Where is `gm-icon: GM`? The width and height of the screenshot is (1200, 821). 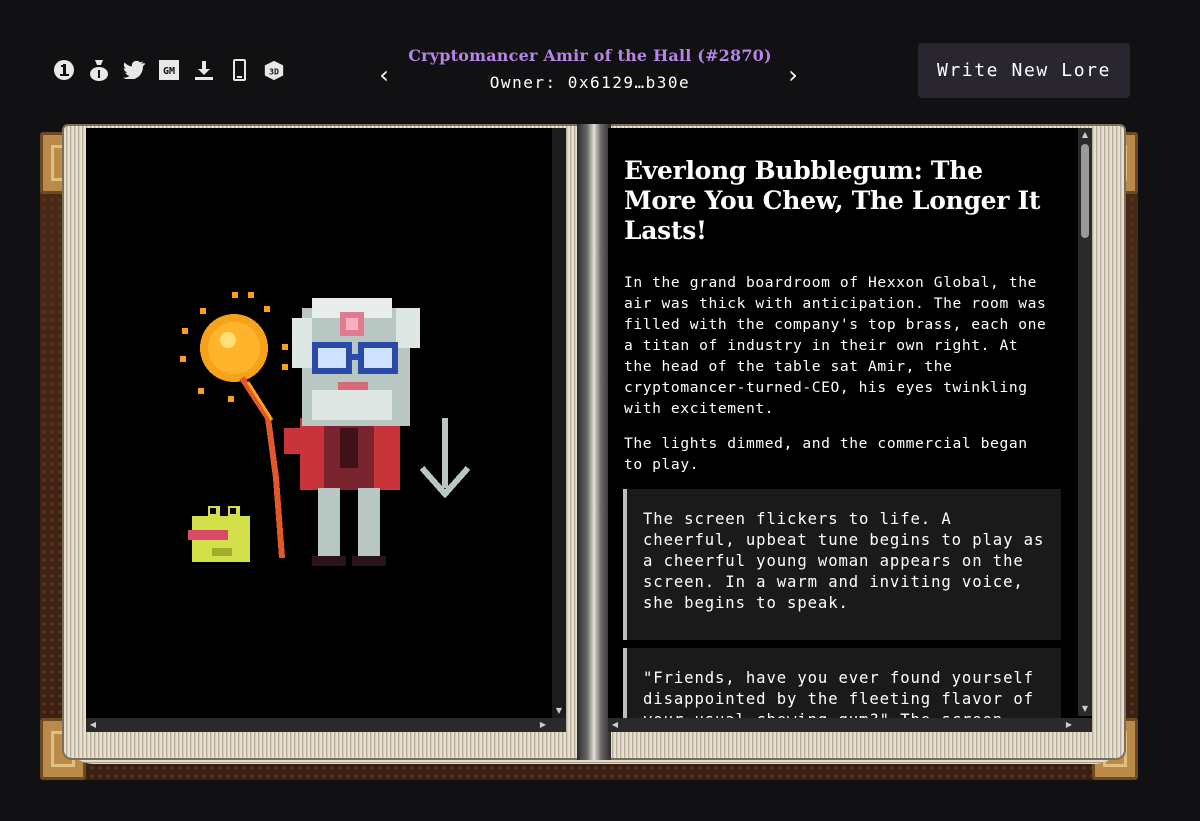
gm-icon: GM is located at coordinates (169, 70).